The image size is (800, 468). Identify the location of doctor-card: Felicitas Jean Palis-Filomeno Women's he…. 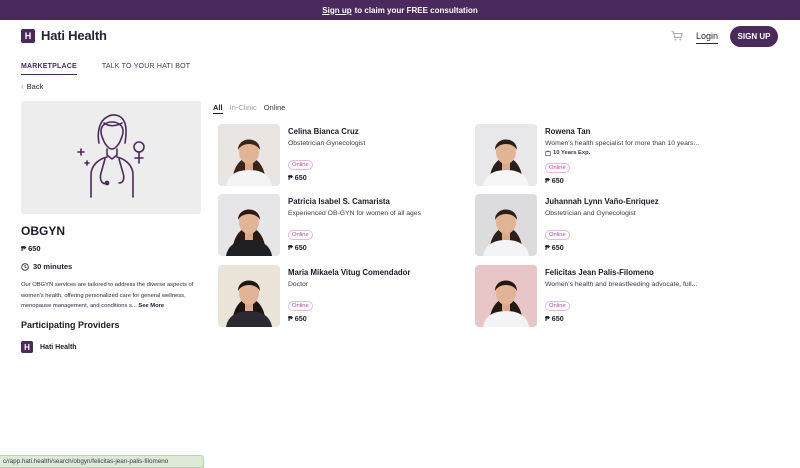
(605, 297).